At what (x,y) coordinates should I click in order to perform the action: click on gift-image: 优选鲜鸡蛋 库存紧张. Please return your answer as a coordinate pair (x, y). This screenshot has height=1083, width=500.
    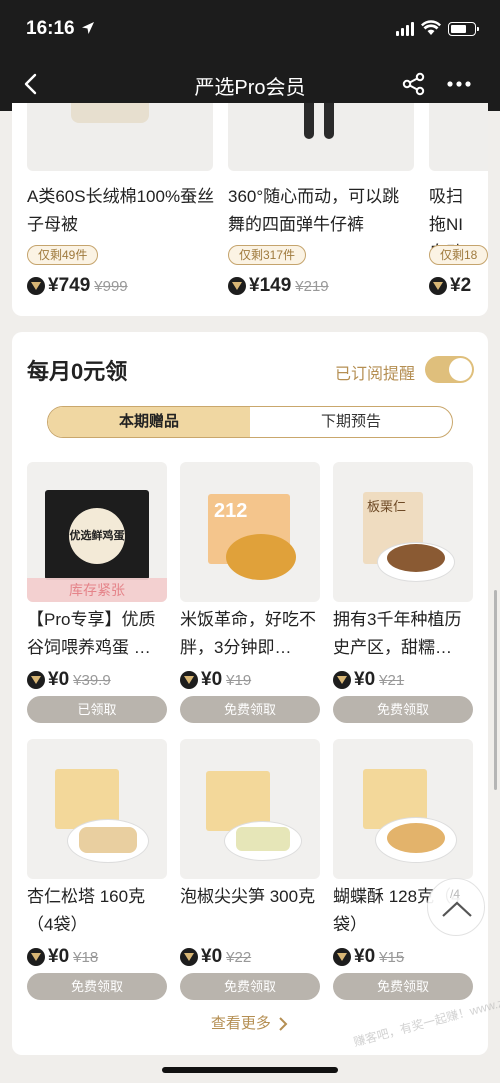
    Looking at the image, I should click on (97, 532).